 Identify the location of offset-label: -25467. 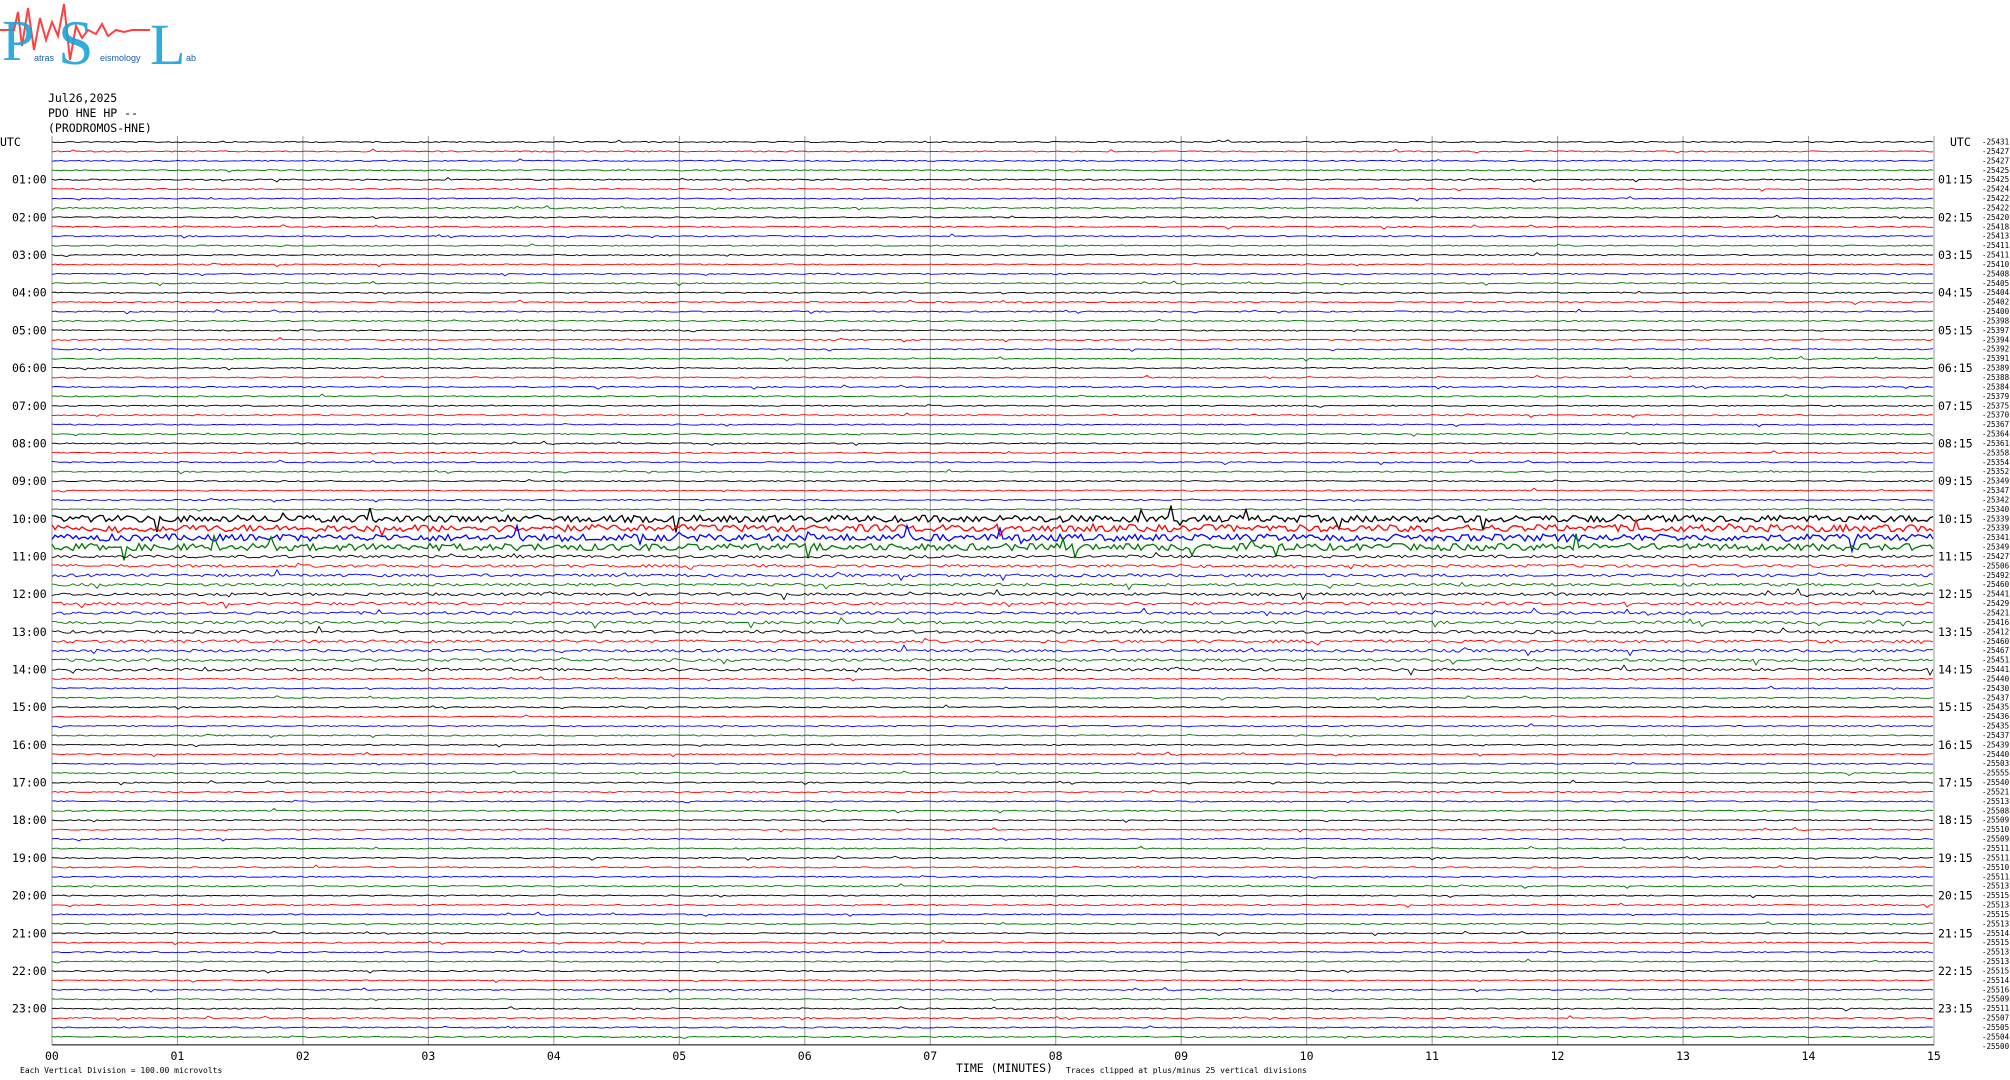
(1995, 650).